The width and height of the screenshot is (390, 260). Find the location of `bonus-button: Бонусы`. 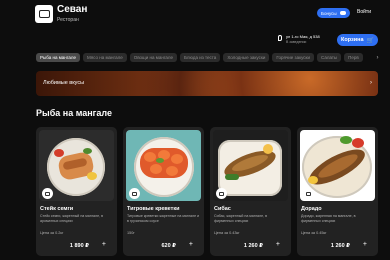

bonus-button: Бонусы is located at coordinates (333, 13).